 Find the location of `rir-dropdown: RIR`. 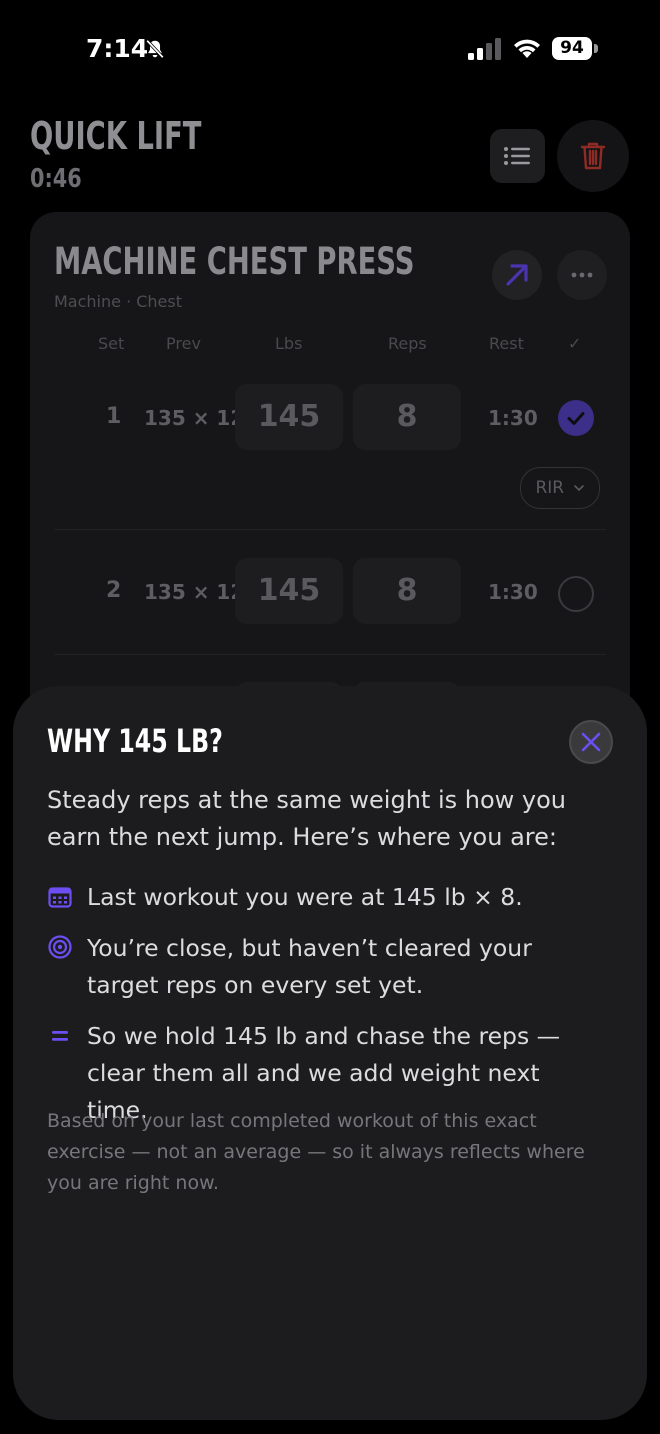

rir-dropdown: RIR is located at coordinates (560, 488).